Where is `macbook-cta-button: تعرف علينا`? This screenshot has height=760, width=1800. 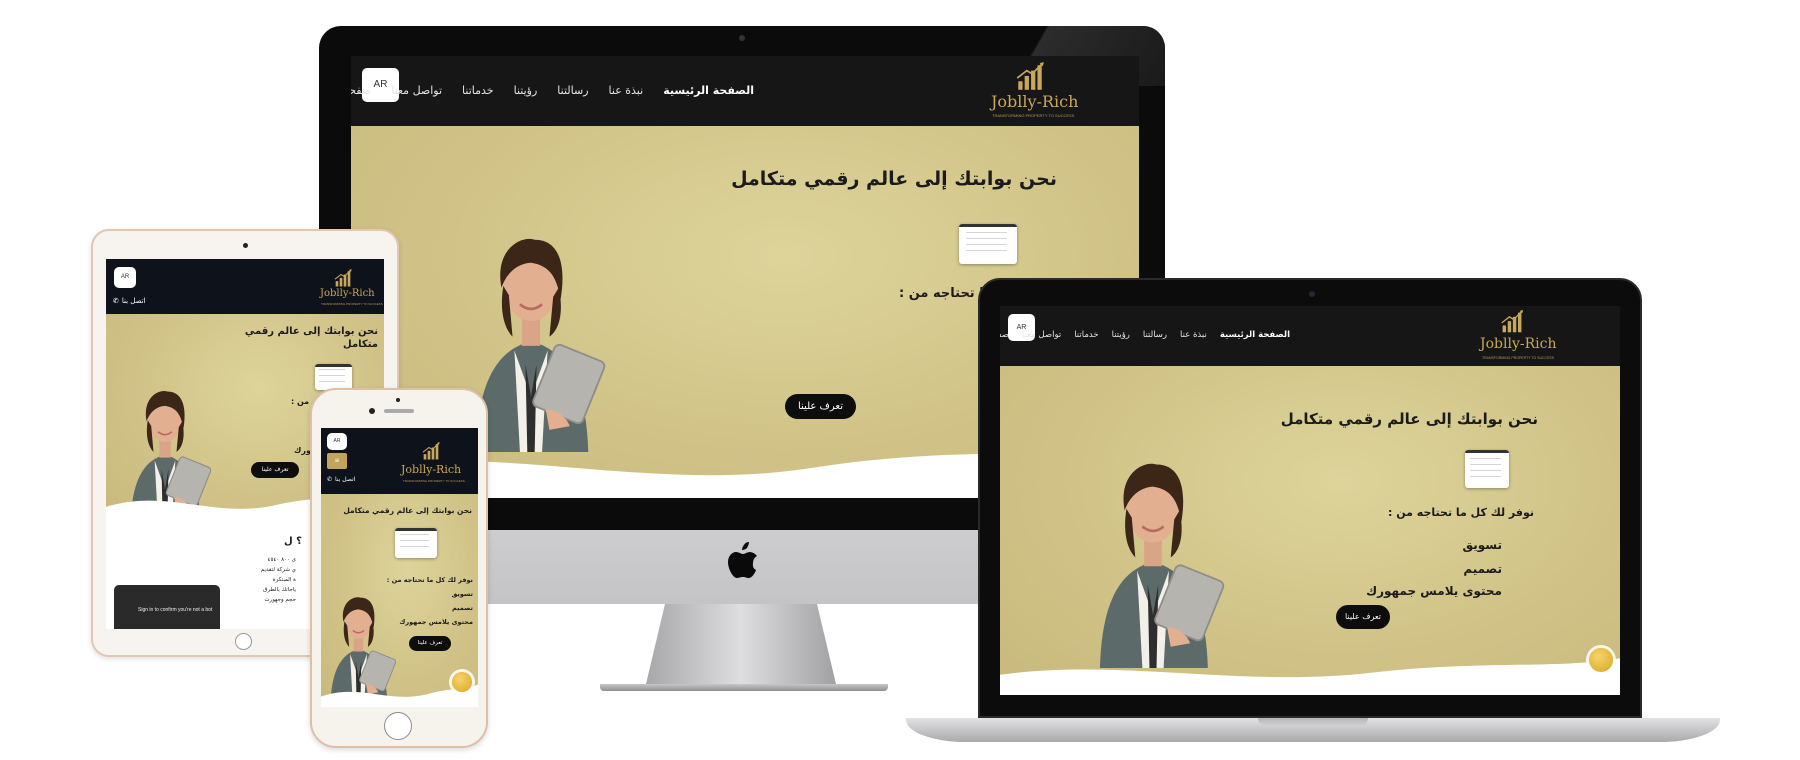 macbook-cta-button: تعرف علينا is located at coordinates (1363, 617).